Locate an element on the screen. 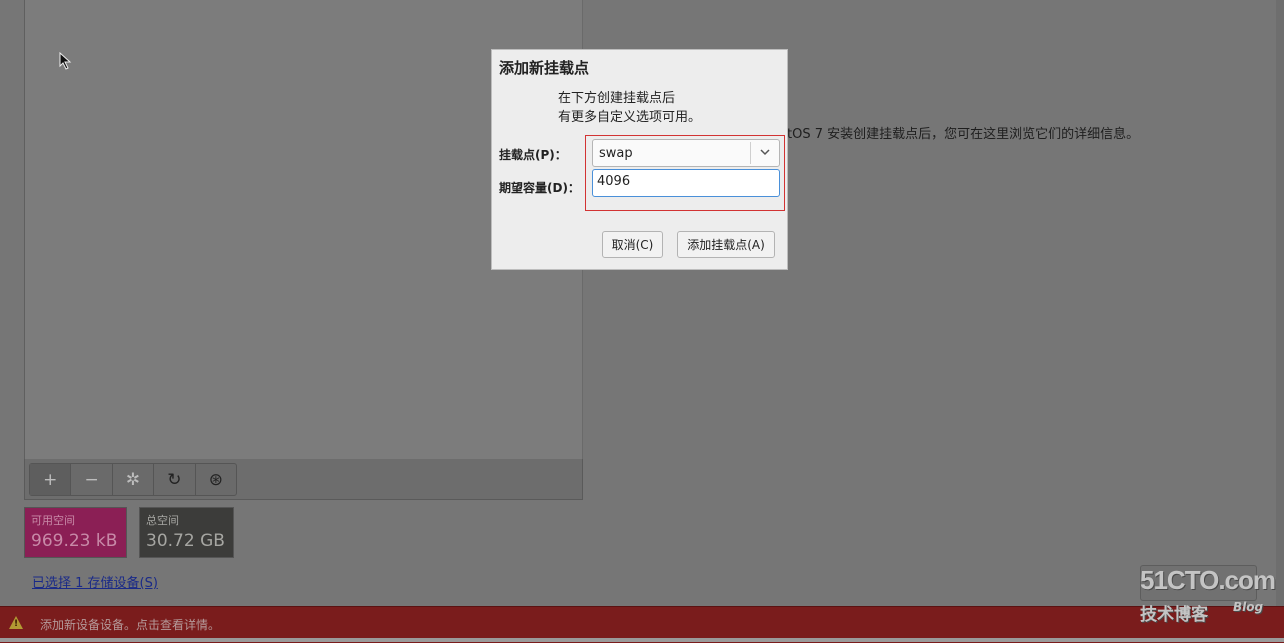 Image resolution: width=1284 pixels, height=643 pixels. chevron-down-icon is located at coordinates (765, 152).